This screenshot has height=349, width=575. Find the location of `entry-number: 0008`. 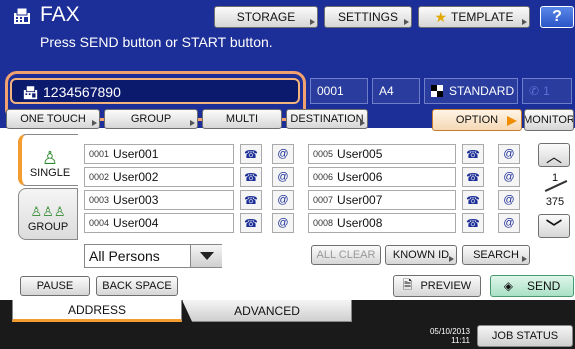

entry-number: 0008 is located at coordinates (323, 223).